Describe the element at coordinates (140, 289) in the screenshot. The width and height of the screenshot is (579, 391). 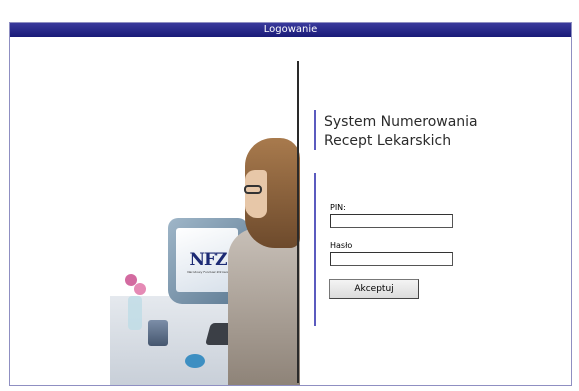
I see `flower-shape` at that location.